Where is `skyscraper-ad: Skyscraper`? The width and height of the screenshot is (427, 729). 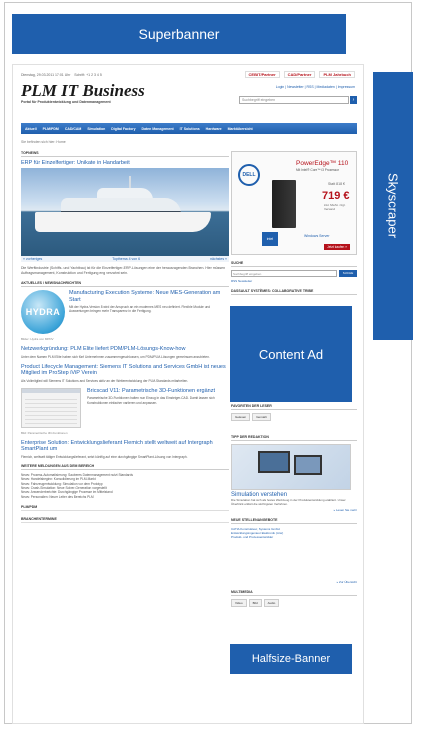 skyscraper-ad: Skyscraper is located at coordinates (393, 206).